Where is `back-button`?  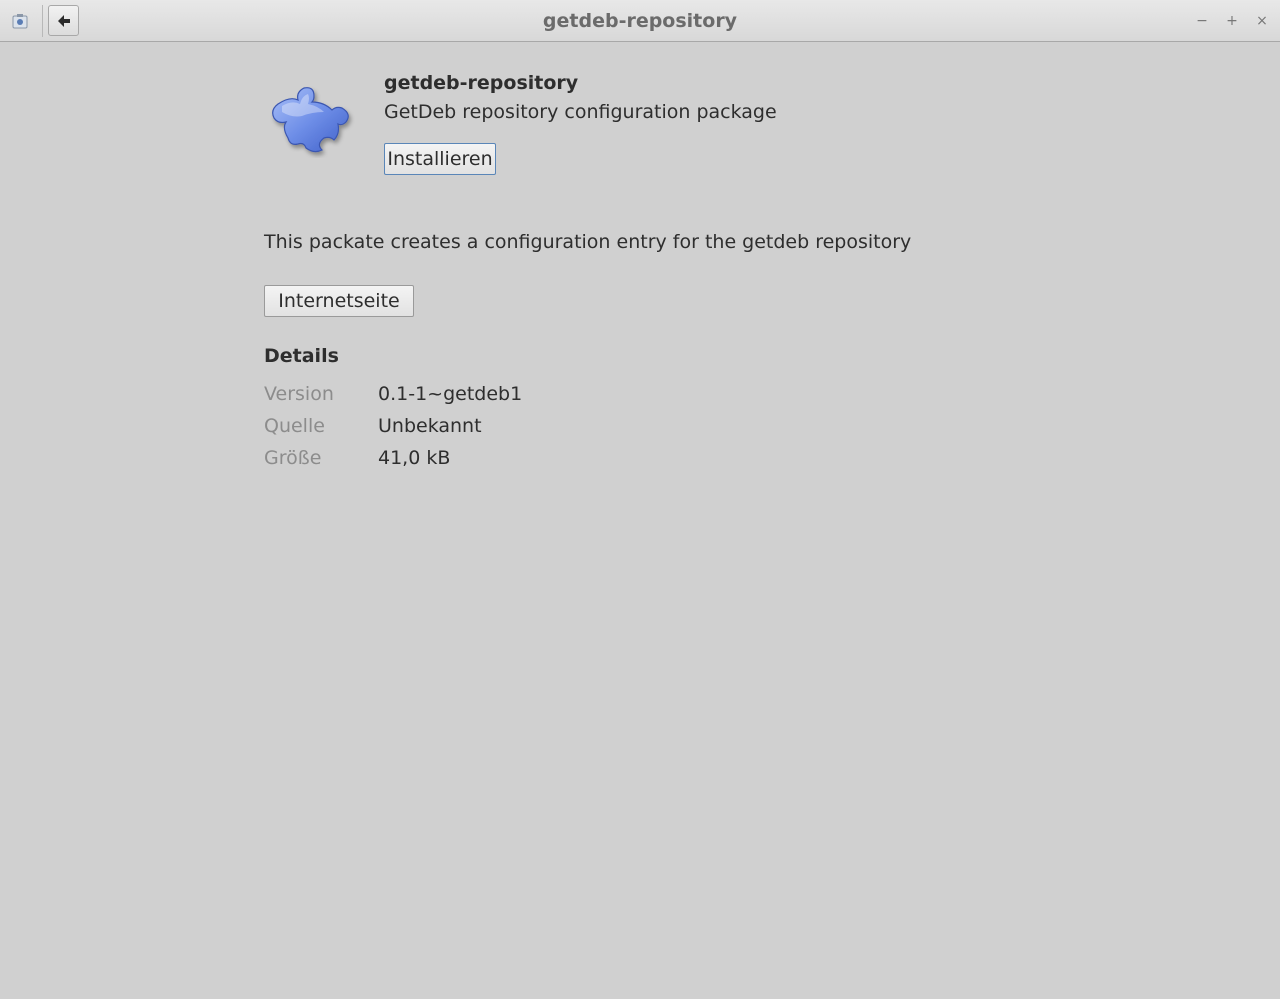
back-button is located at coordinates (63, 20).